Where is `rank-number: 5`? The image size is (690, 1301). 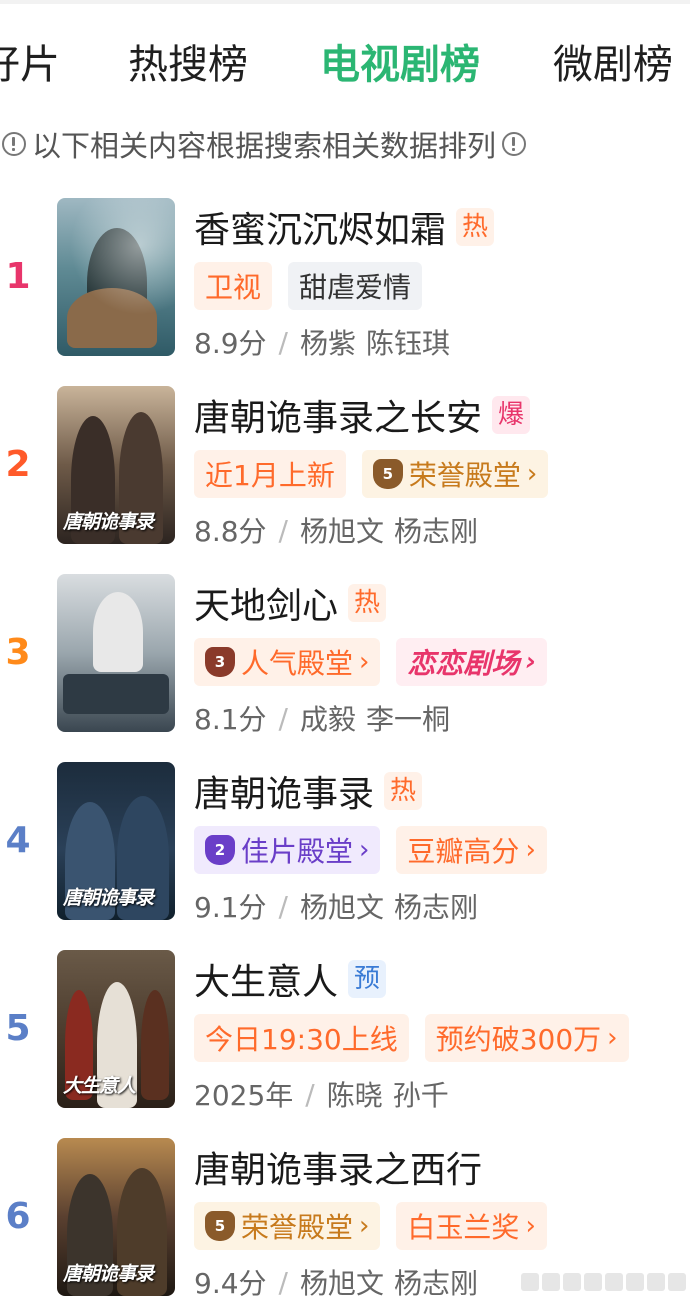 rank-number: 5 is located at coordinates (18, 1028).